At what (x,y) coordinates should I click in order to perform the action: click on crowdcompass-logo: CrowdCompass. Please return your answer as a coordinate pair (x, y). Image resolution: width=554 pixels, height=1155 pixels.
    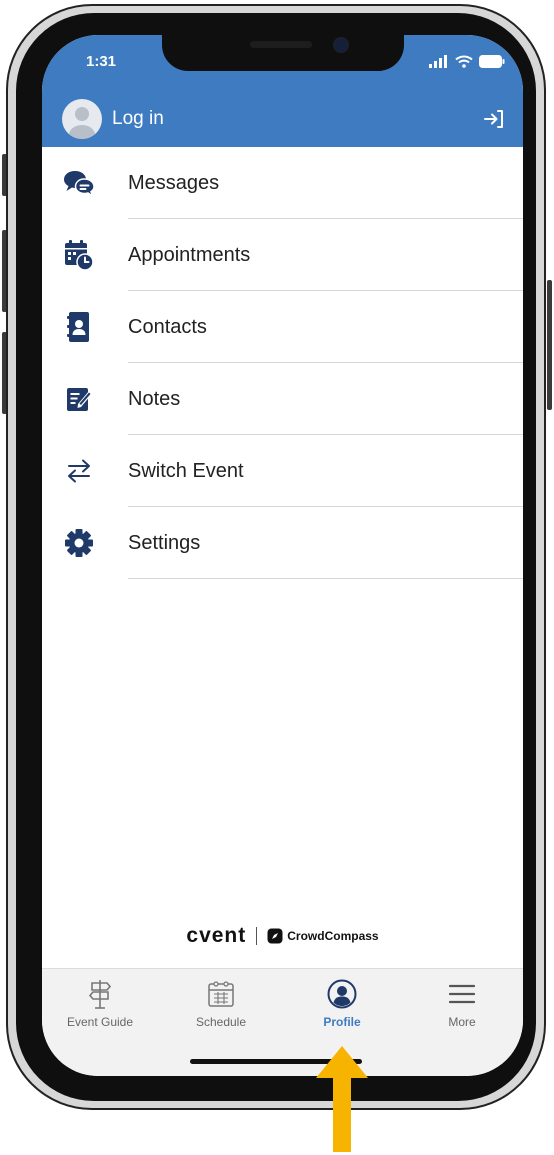
    Looking at the image, I should click on (323, 936).